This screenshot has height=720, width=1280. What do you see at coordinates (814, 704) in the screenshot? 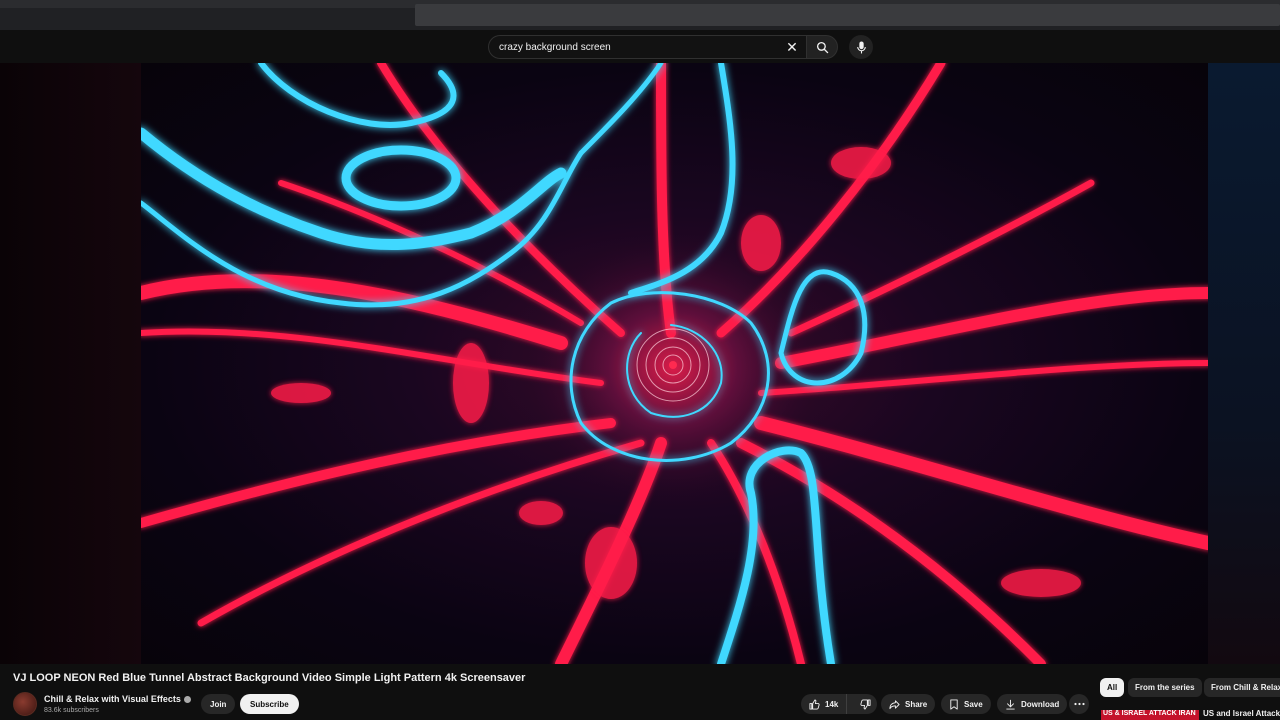
I see `thumbs-up-icon` at bounding box center [814, 704].